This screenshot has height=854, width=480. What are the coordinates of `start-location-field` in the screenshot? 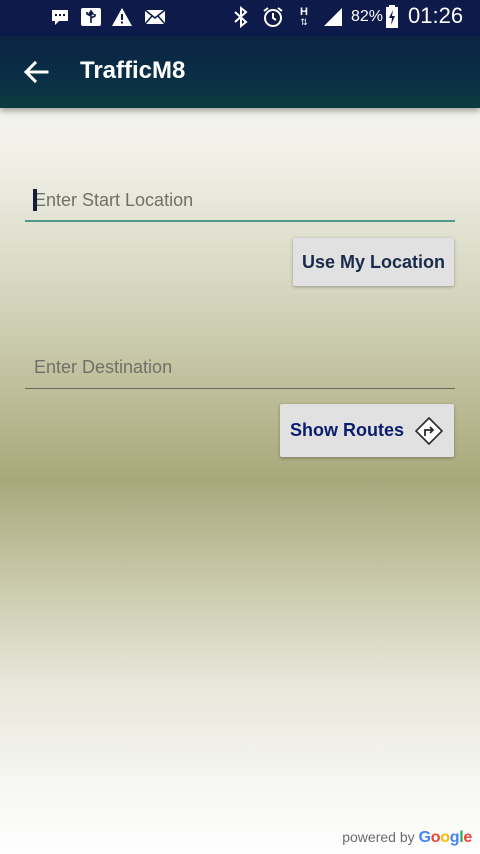 It's located at (240, 201).